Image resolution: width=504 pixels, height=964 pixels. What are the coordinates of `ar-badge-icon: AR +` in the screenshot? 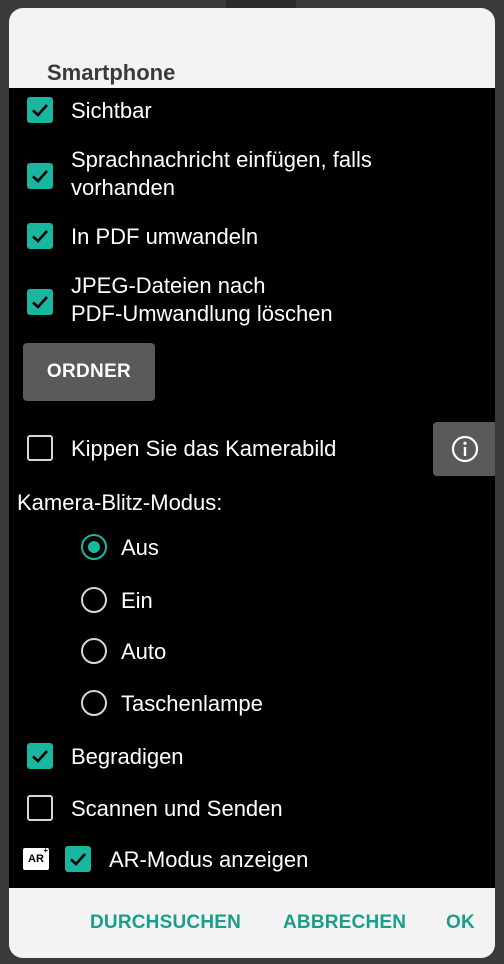 It's located at (36, 858).